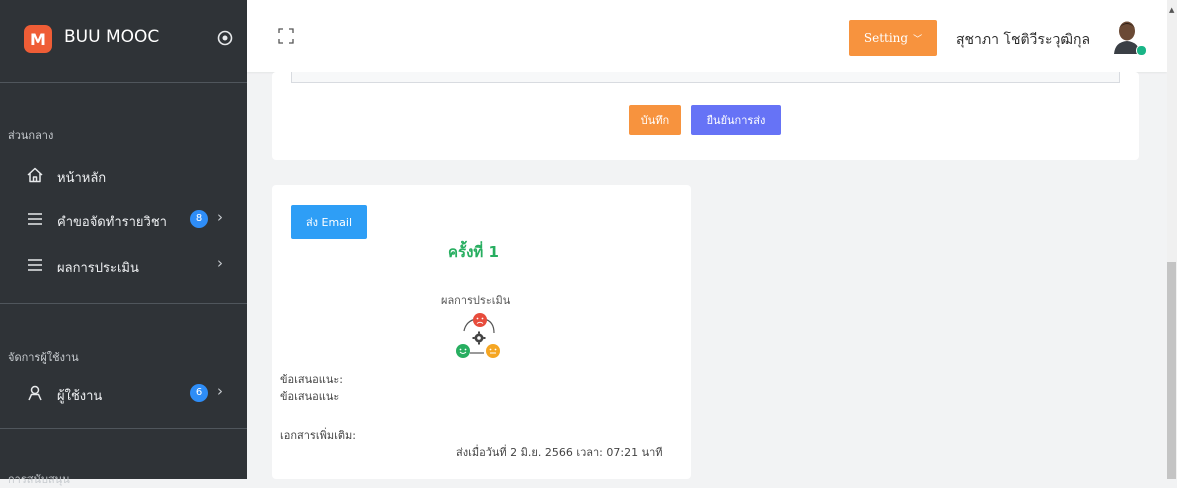  I want to click on submission-form-card: บันทึก ยืนยันการส่ง, so click(705, 116).